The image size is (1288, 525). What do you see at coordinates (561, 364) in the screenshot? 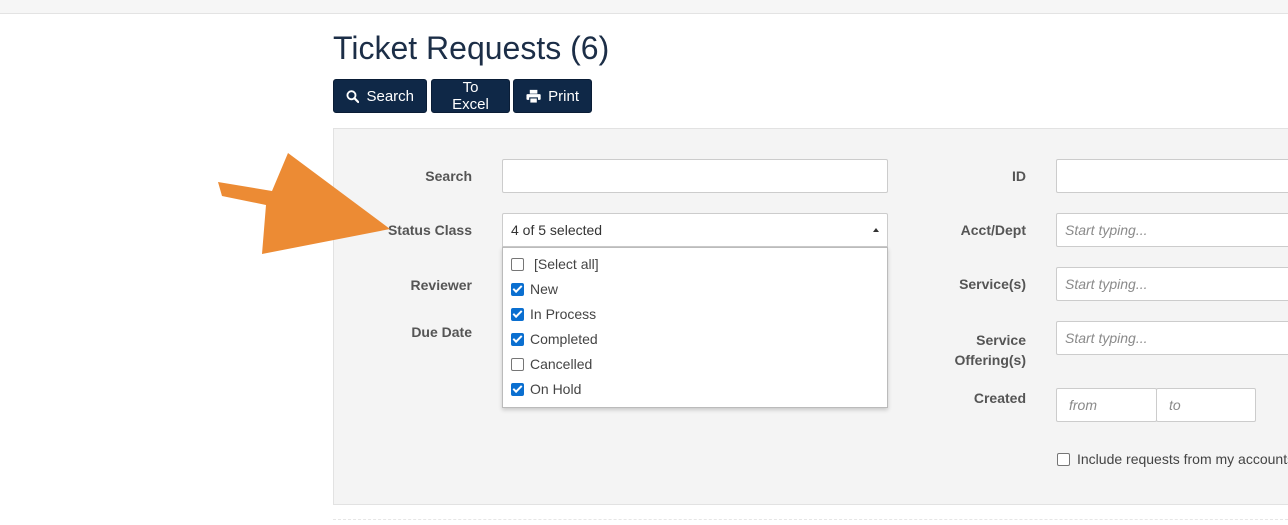
I see `status-option-label: Cancelled` at bounding box center [561, 364].